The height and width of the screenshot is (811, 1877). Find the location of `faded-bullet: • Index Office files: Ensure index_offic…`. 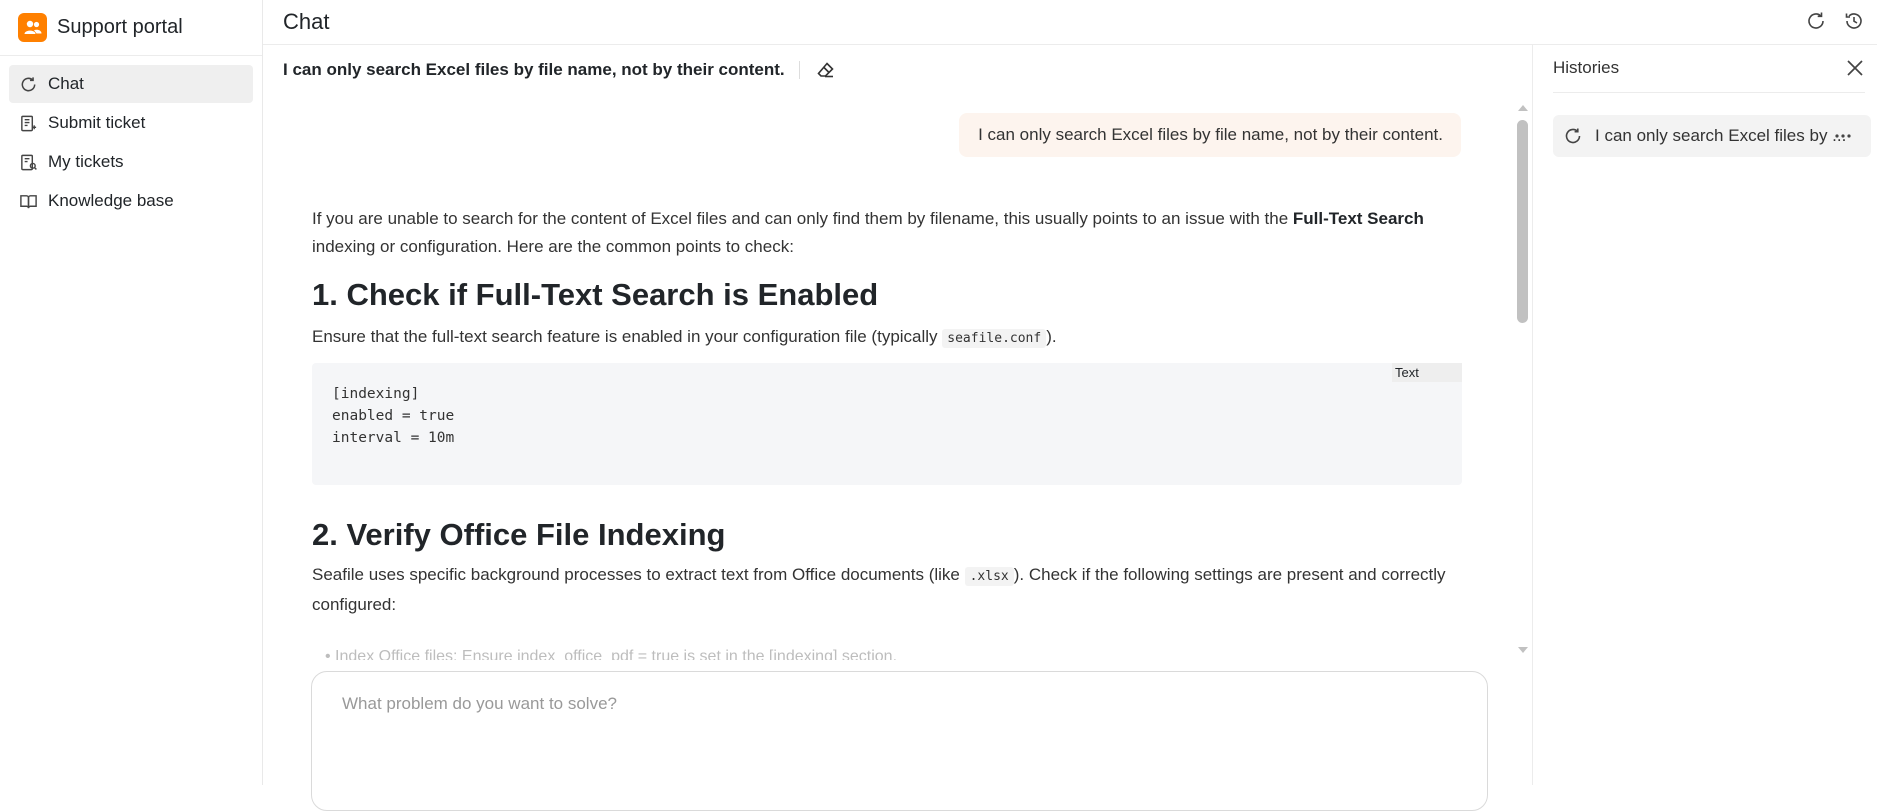

faded-bullet: • Index Office files: Ensure index_offic… is located at coordinates (611, 654).